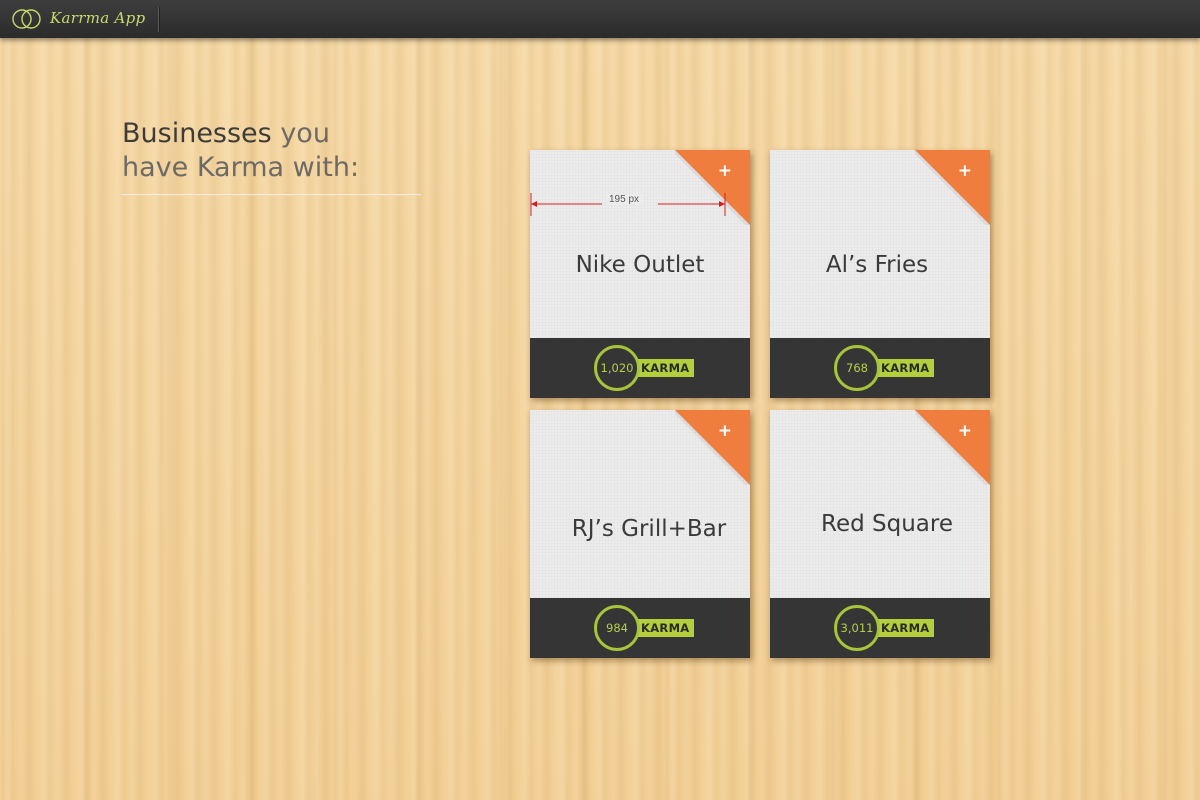 This screenshot has width=1200, height=800. I want to click on card-footer: 984 KARMA, so click(640, 628).